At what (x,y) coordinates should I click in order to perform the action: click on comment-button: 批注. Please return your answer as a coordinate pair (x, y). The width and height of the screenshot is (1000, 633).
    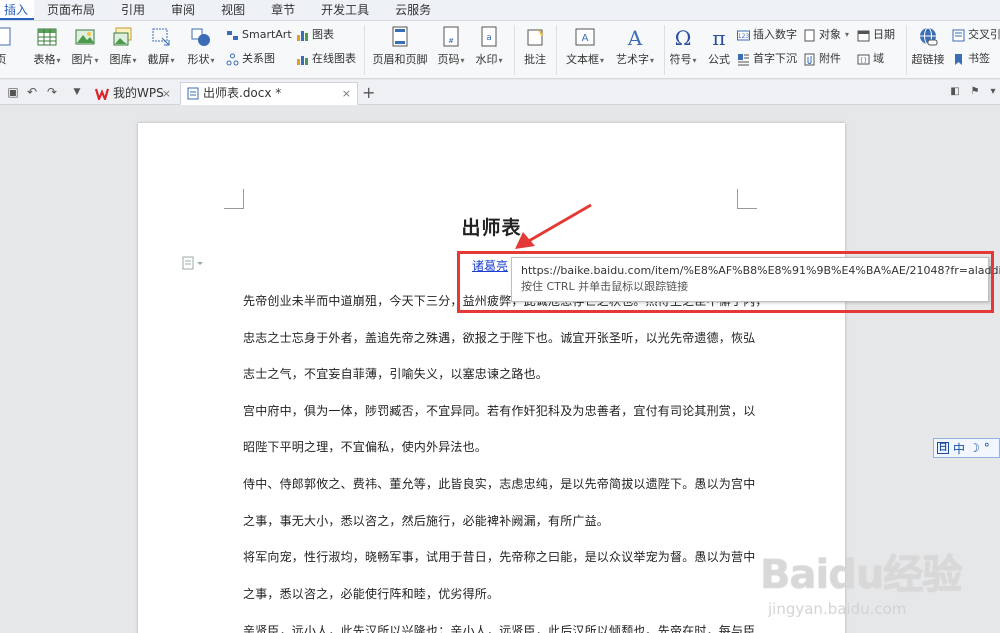
    Looking at the image, I should click on (535, 45).